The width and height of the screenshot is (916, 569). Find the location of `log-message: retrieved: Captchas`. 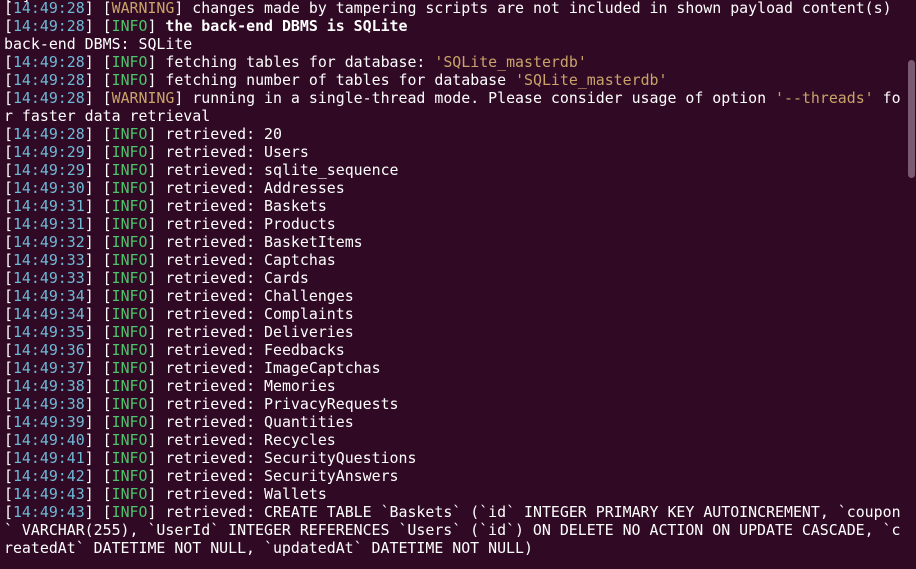

log-message: retrieved: Captchas is located at coordinates (246, 260).